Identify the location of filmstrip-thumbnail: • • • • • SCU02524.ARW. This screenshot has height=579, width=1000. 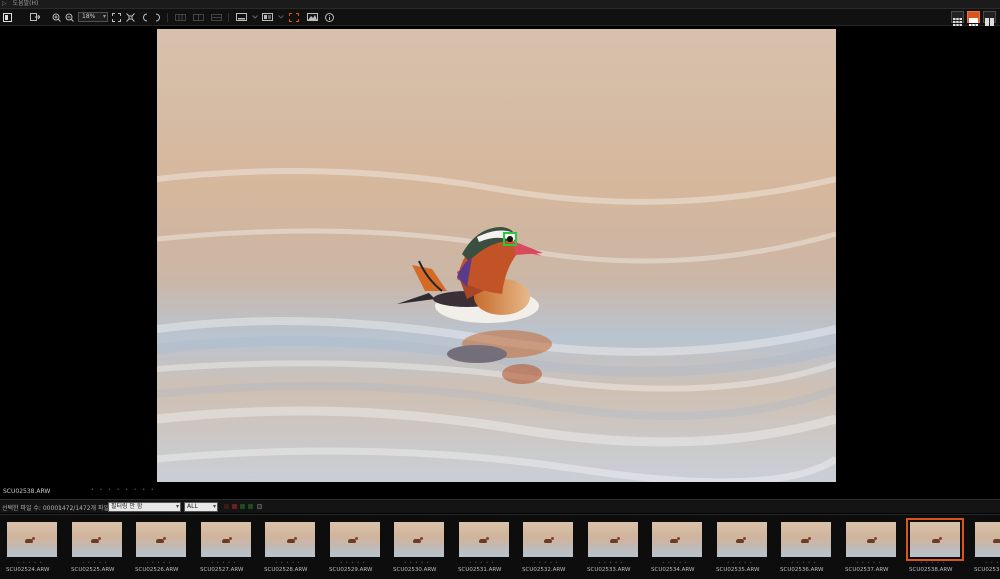
(32, 547).